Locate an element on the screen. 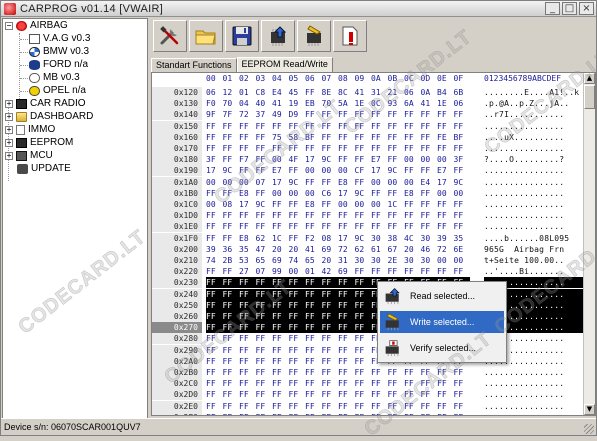  hex-byte-cell: 06 is located at coordinates (213, 92).